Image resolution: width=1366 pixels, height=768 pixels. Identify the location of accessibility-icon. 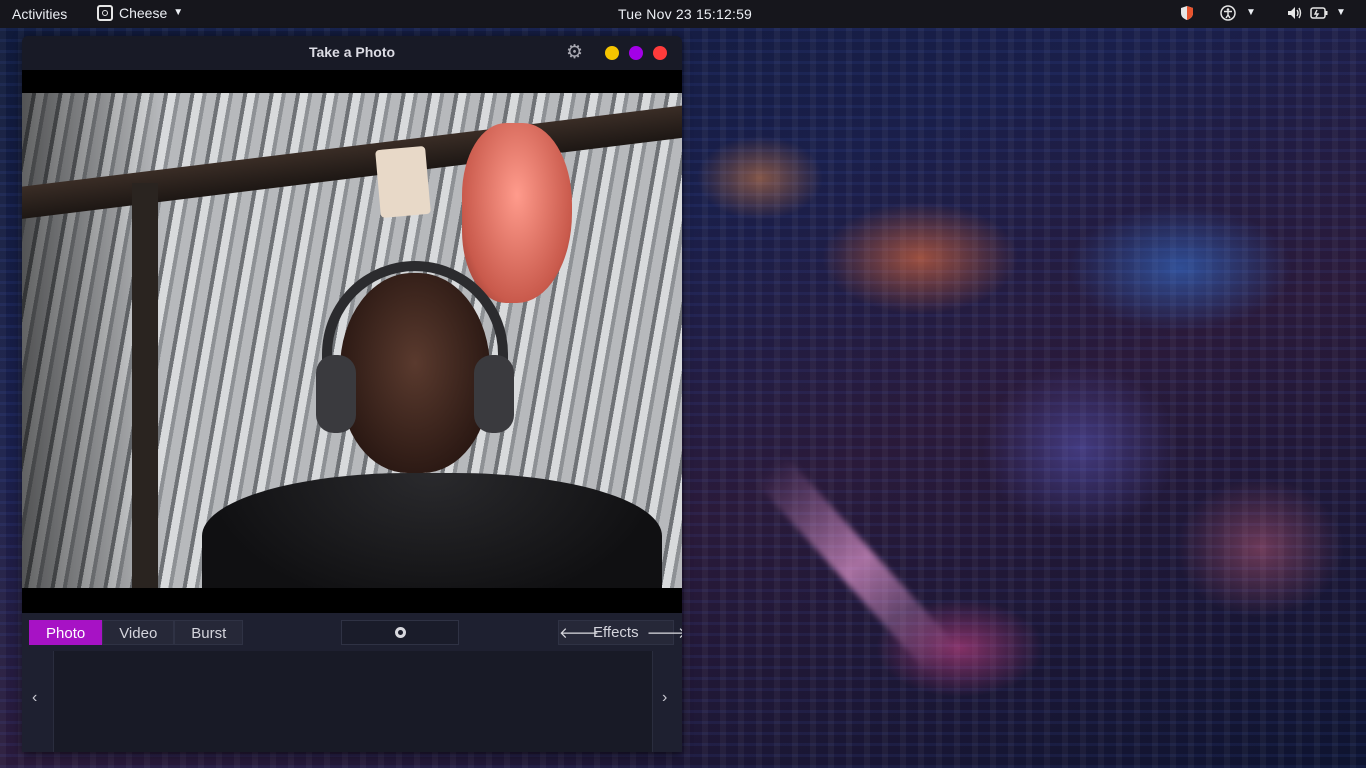
(1228, 14).